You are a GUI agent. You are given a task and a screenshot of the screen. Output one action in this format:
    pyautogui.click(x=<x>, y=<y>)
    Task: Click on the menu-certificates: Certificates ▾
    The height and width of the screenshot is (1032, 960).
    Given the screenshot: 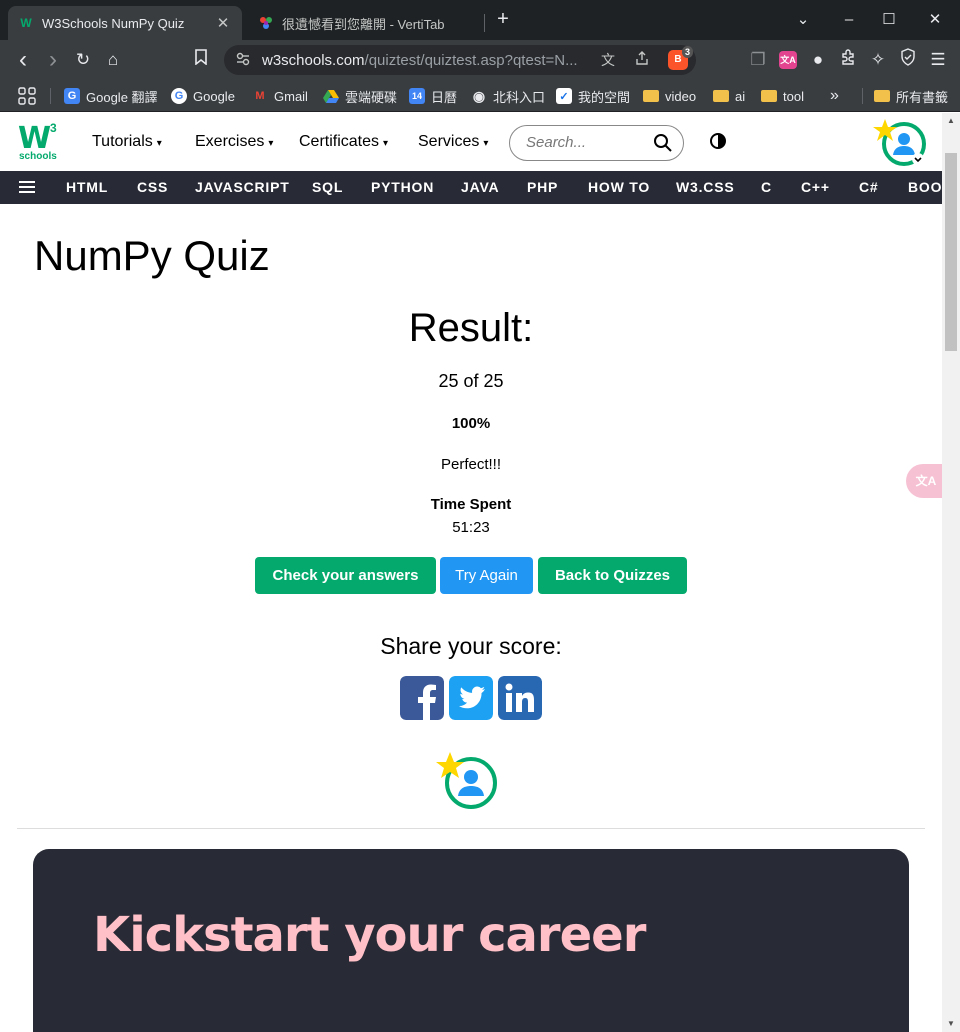 What is the action you would take?
    pyautogui.click(x=343, y=142)
    